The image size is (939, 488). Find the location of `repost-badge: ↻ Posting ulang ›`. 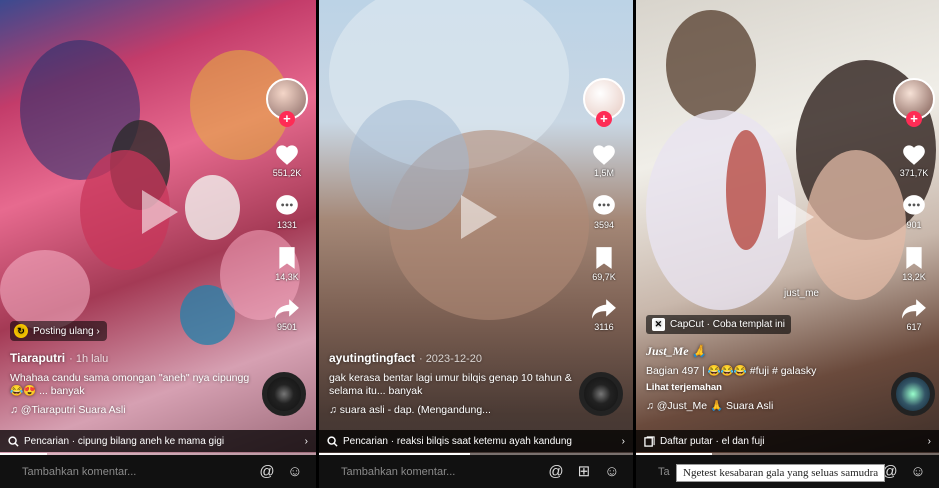

repost-badge: ↻ Posting ulang › is located at coordinates (58, 331).